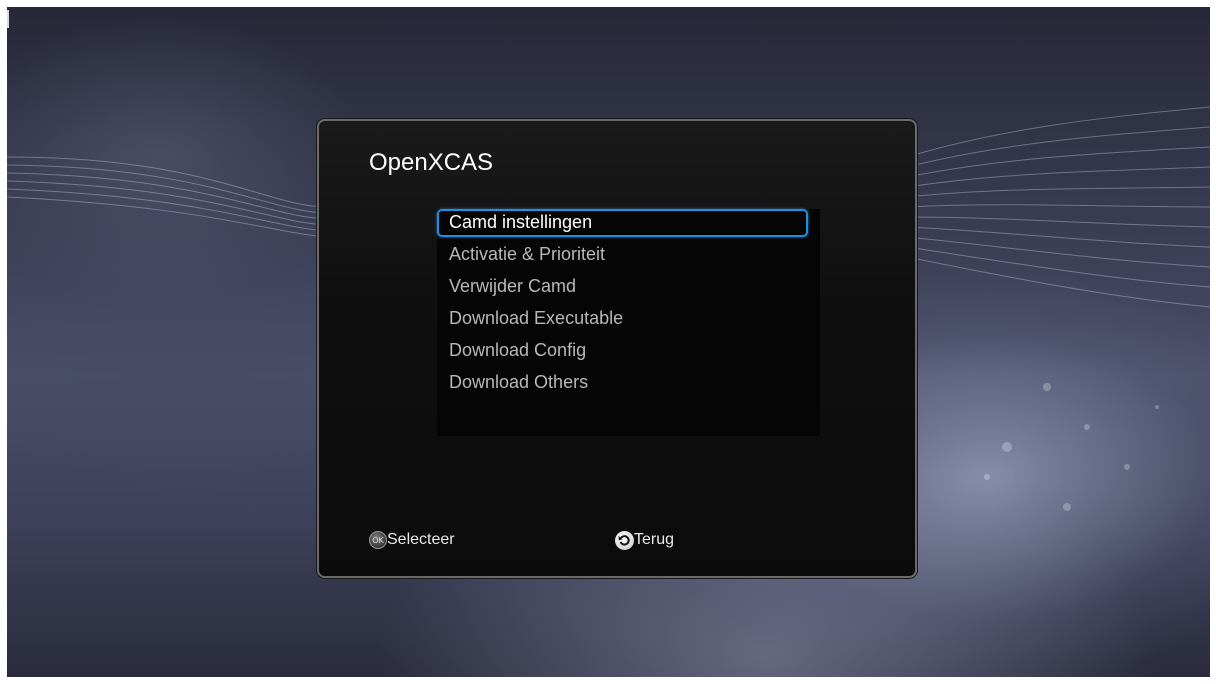 The width and height of the screenshot is (1216, 684). What do you see at coordinates (654, 539) in the screenshot?
I see `back-label: Terug` at bounding box center [654, 539].